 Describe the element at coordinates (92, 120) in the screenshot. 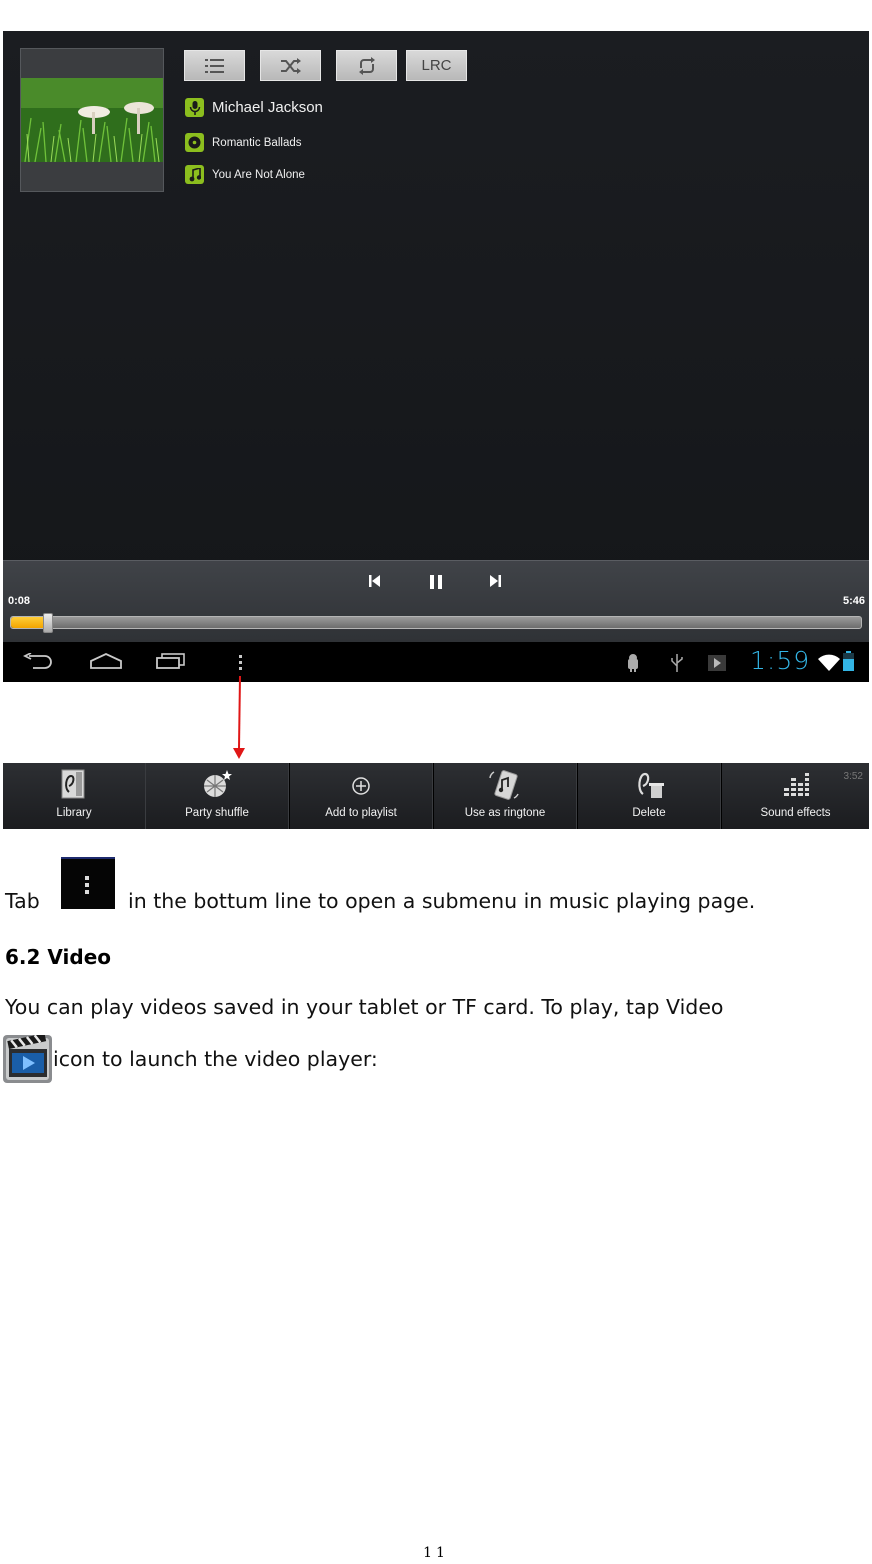

I see `album-art` at that location.